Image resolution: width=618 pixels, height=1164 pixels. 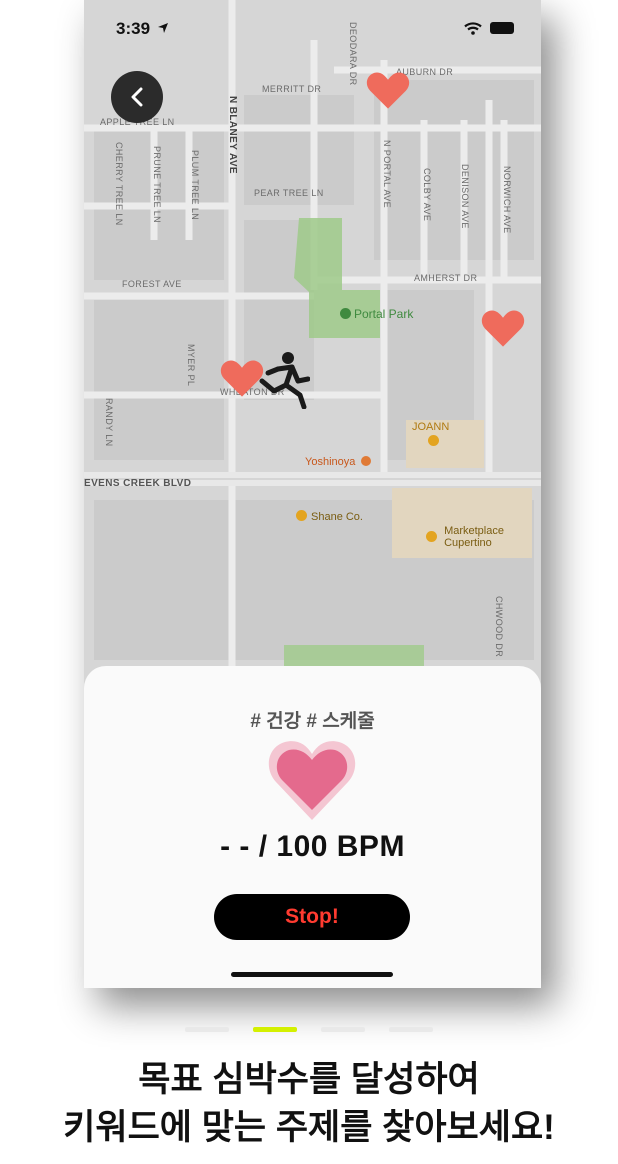 I want to click on runner-icon, so click(x=284, y=380).